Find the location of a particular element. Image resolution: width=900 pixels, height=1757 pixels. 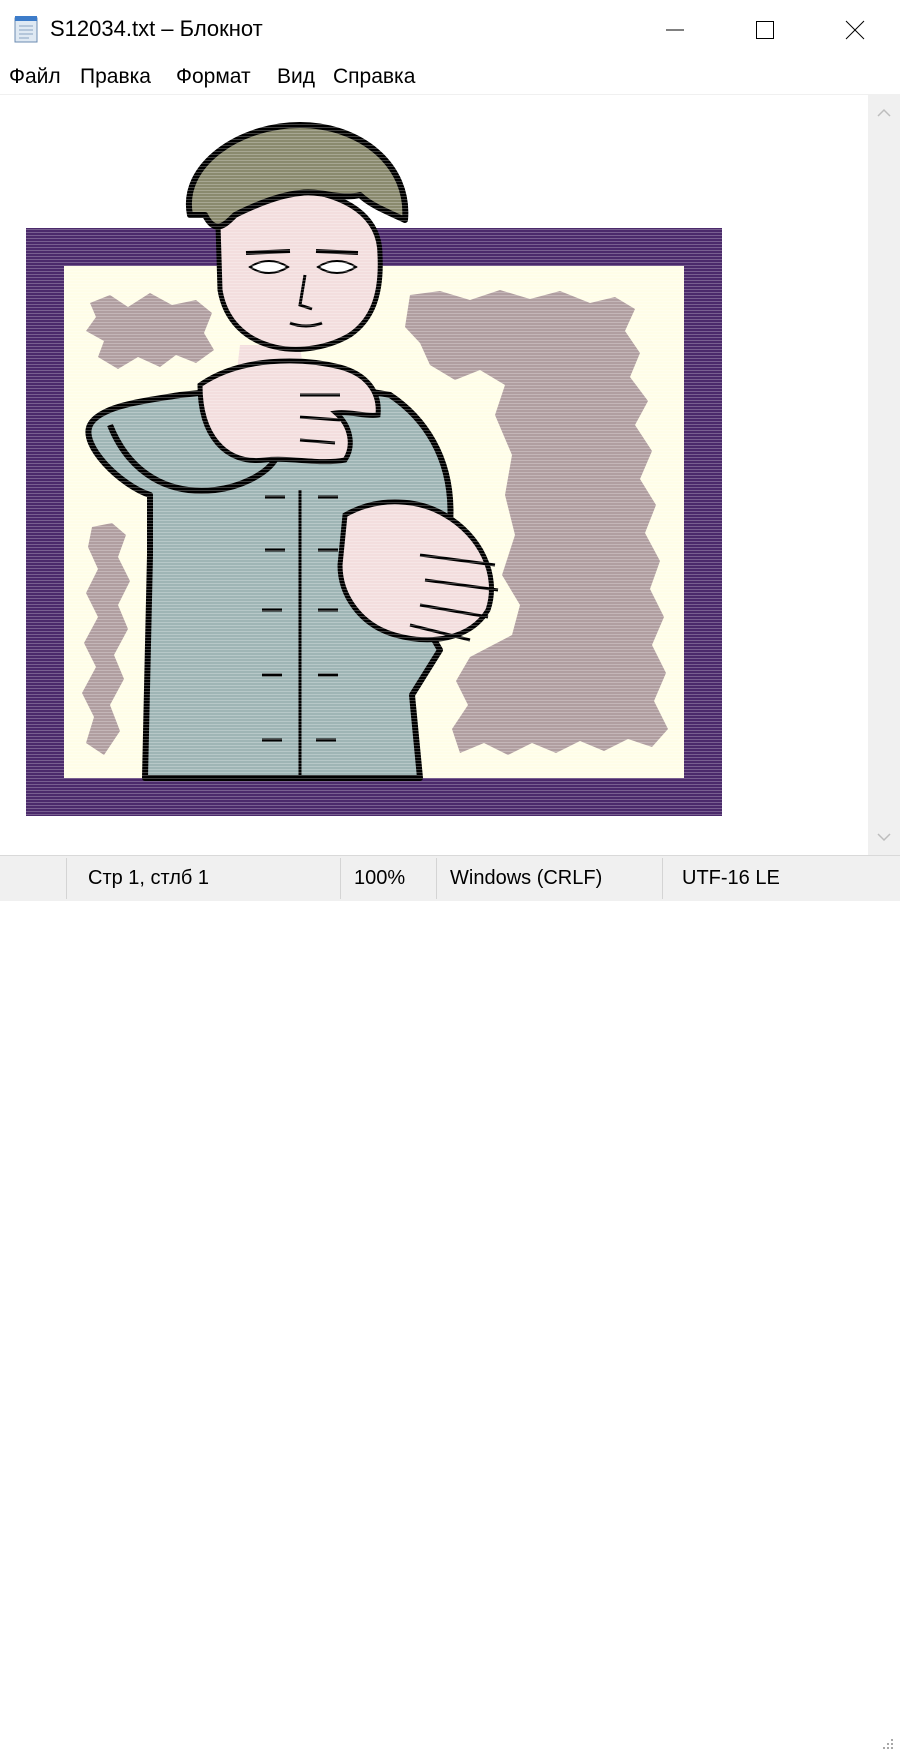

minimize-icon is located at coordinates (675, 30).